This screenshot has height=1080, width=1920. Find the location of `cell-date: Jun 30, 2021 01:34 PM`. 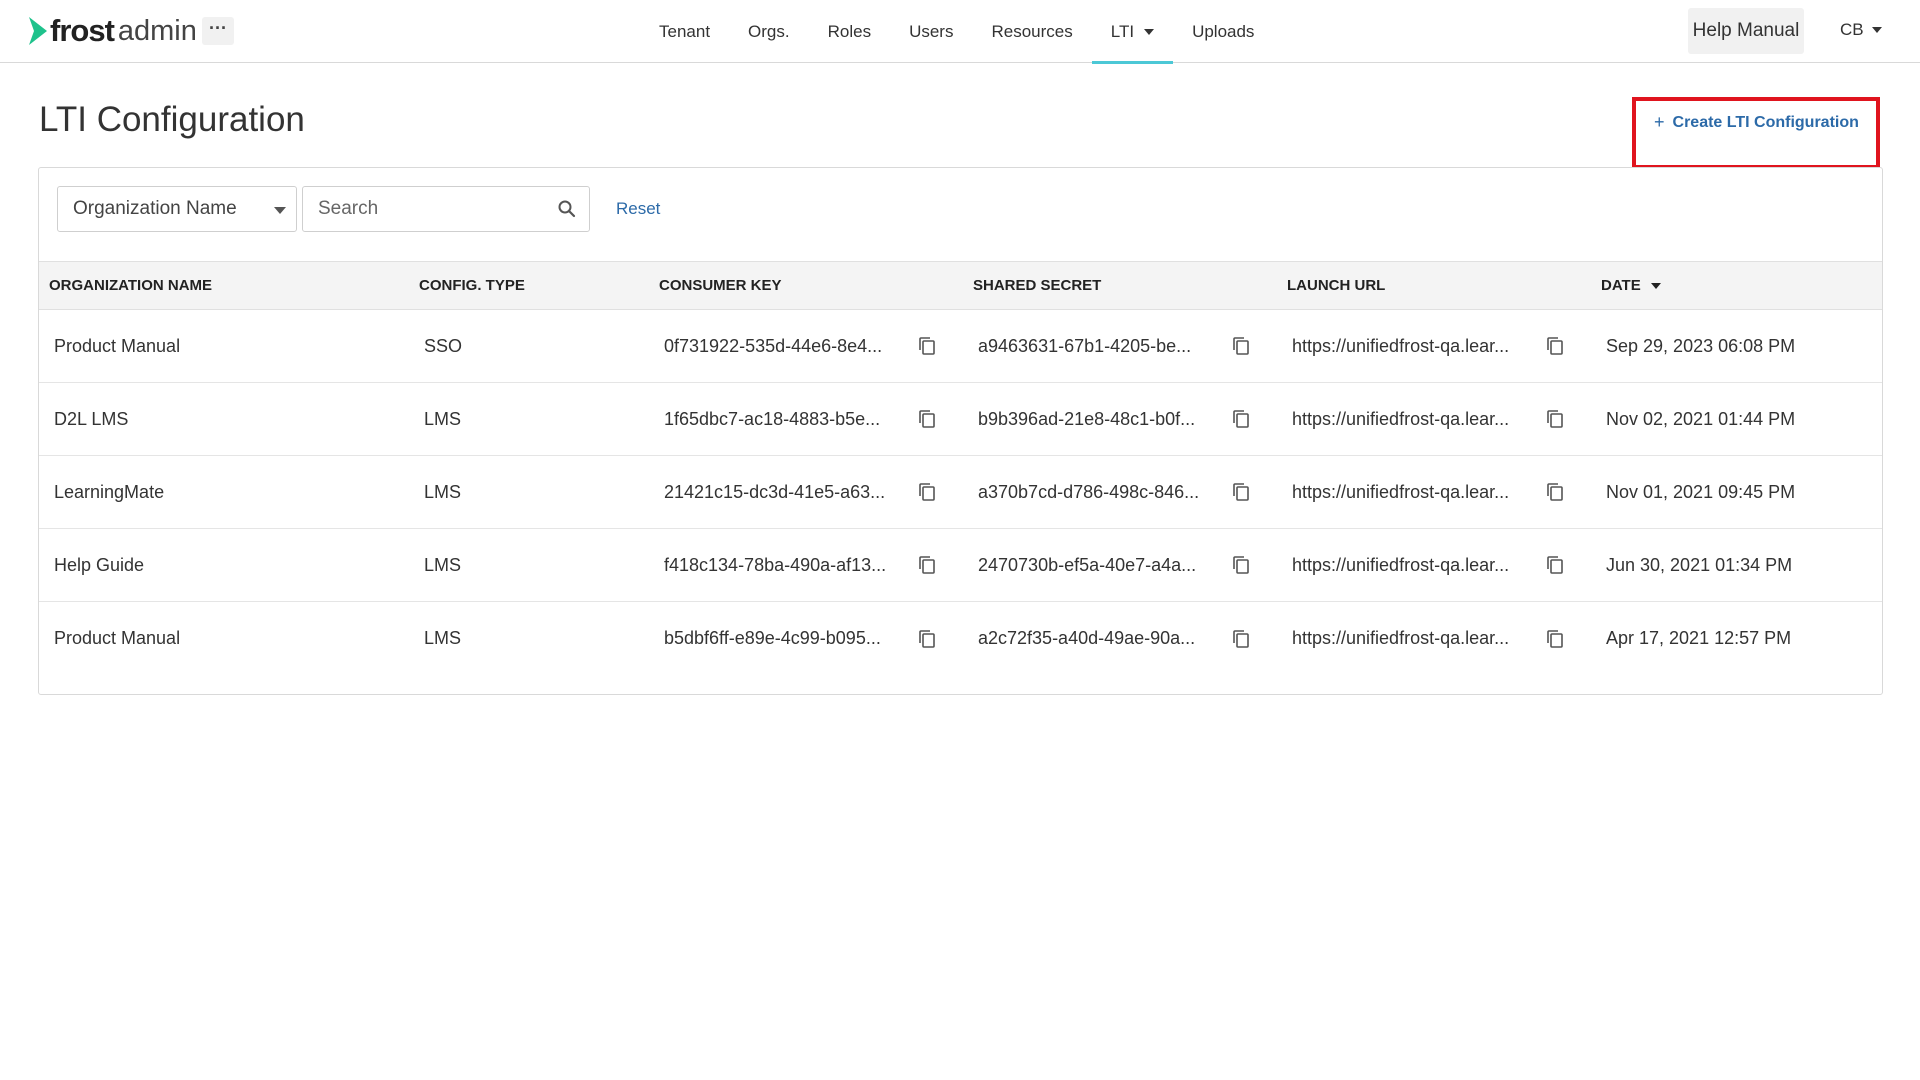

cell-date: Jun 30, 2021 01:34 PM is located at coordinates (1731, 565).